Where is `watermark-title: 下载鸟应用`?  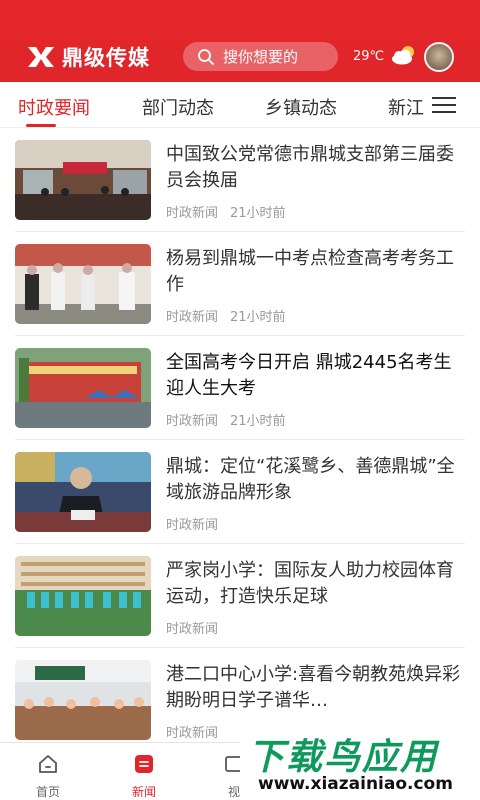
watermark-title: 下载鸟应用 is located at coordinates (343, 757).